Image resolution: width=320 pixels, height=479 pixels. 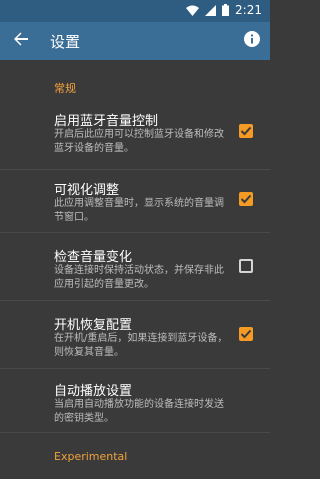 What do you see at coordinates (139, 210) in the screenshot?
I see `setting-subtitle: 此应用调整音量时，显示系统的音量调节窗口。` at bounding box center [139, 210].